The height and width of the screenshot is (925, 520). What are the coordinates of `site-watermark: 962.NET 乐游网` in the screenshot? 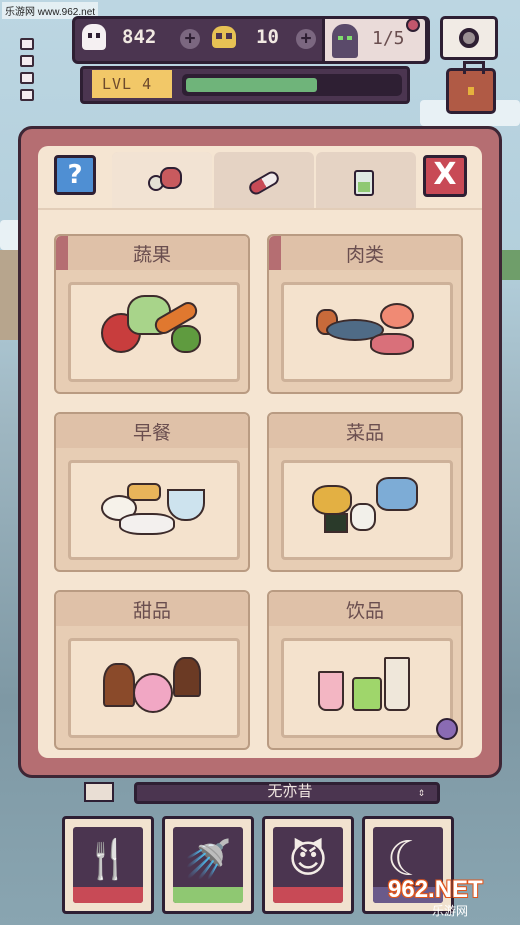 It's located at (451, 897).